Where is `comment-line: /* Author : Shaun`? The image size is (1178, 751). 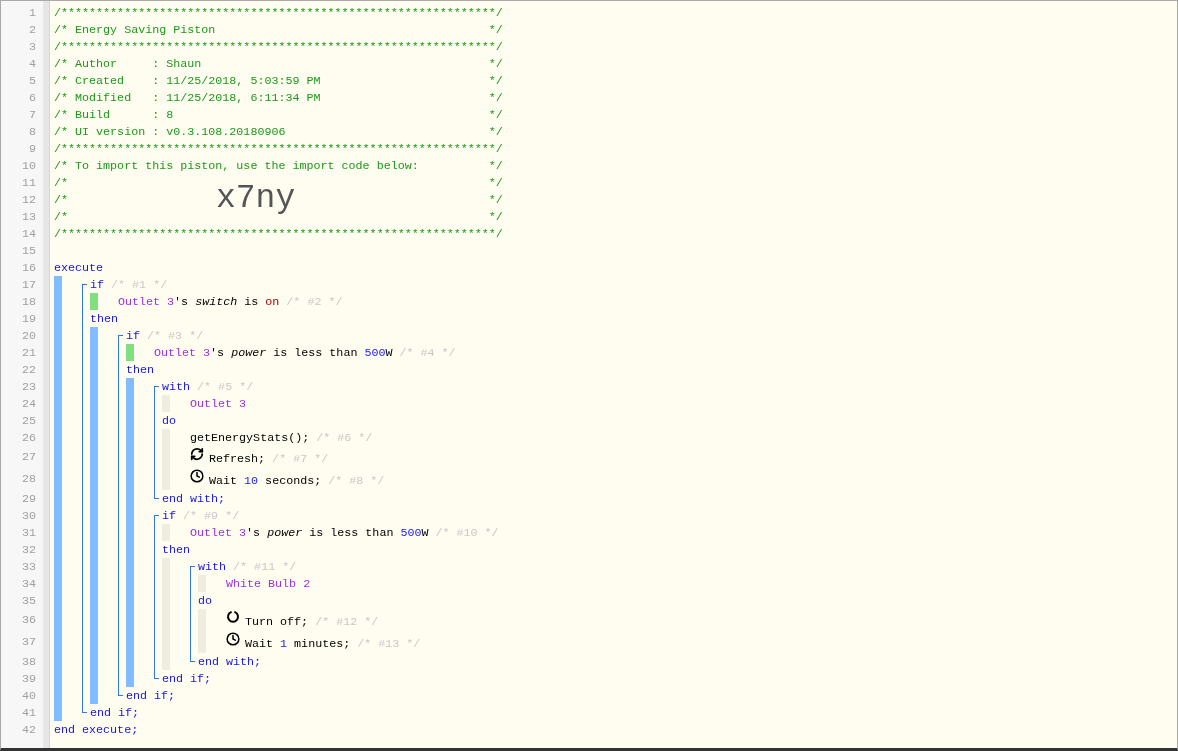 comment-line: /* Author : Shaun is located at coordinates (128, 63).